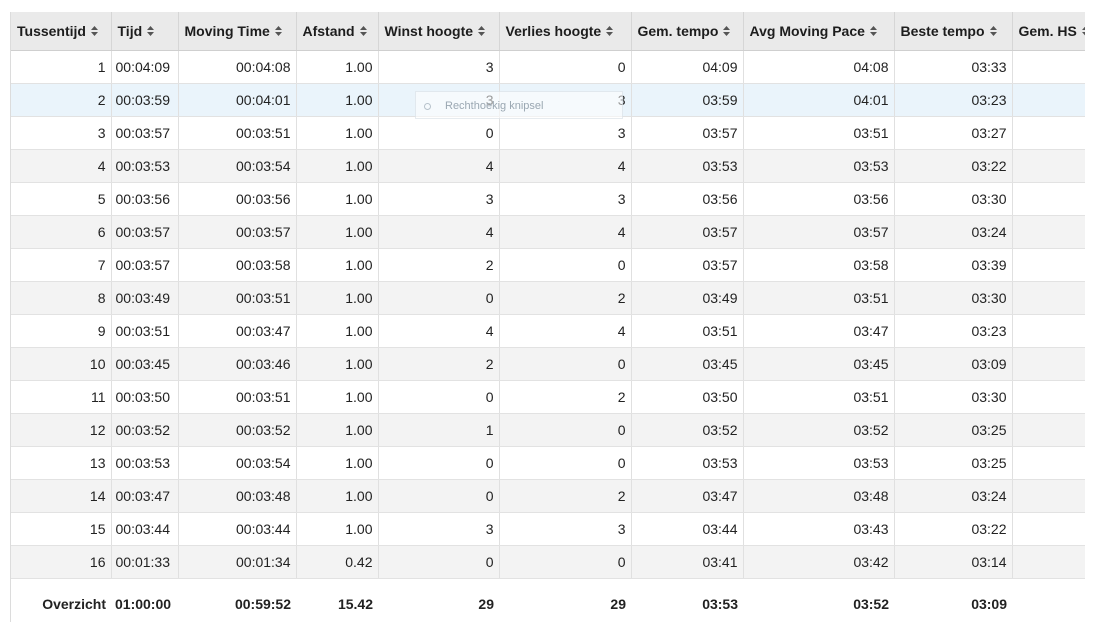  I want to click on column-header-tijd: Tijd, so click(145, 31).